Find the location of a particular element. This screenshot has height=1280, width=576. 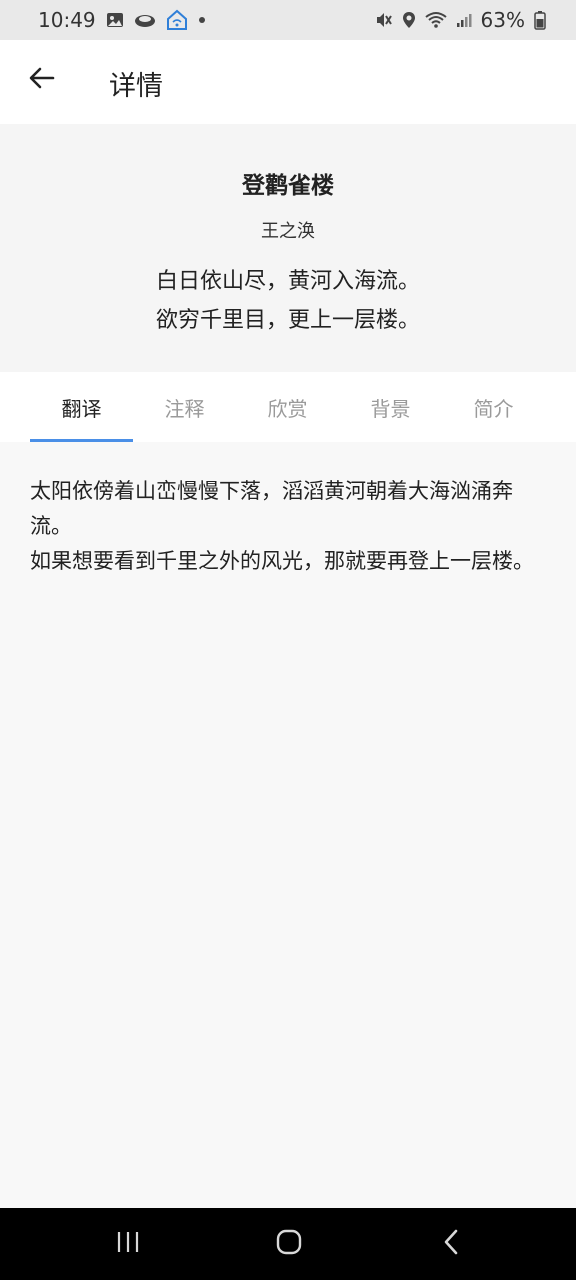

gallery-icon is located at coordinates (115, 20).